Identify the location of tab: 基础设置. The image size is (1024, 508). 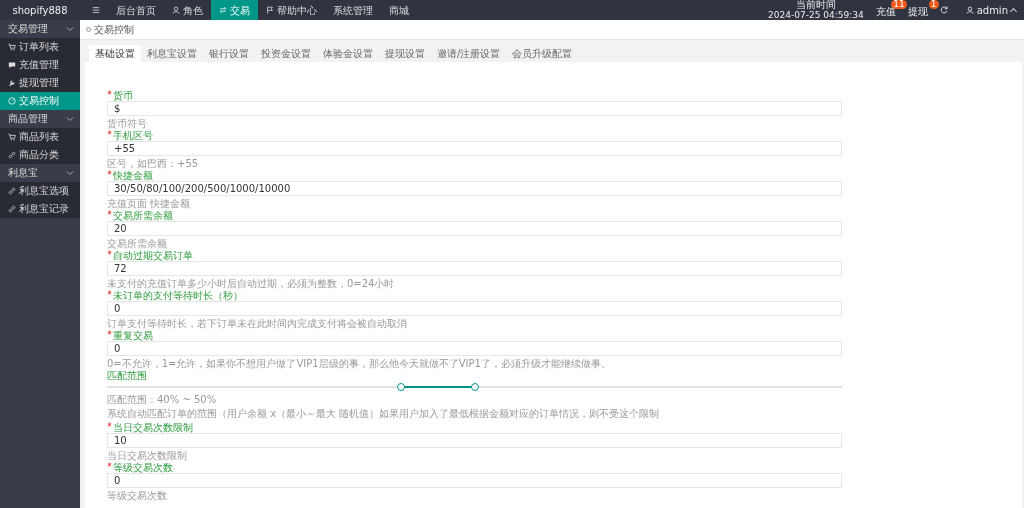
(115, 53).